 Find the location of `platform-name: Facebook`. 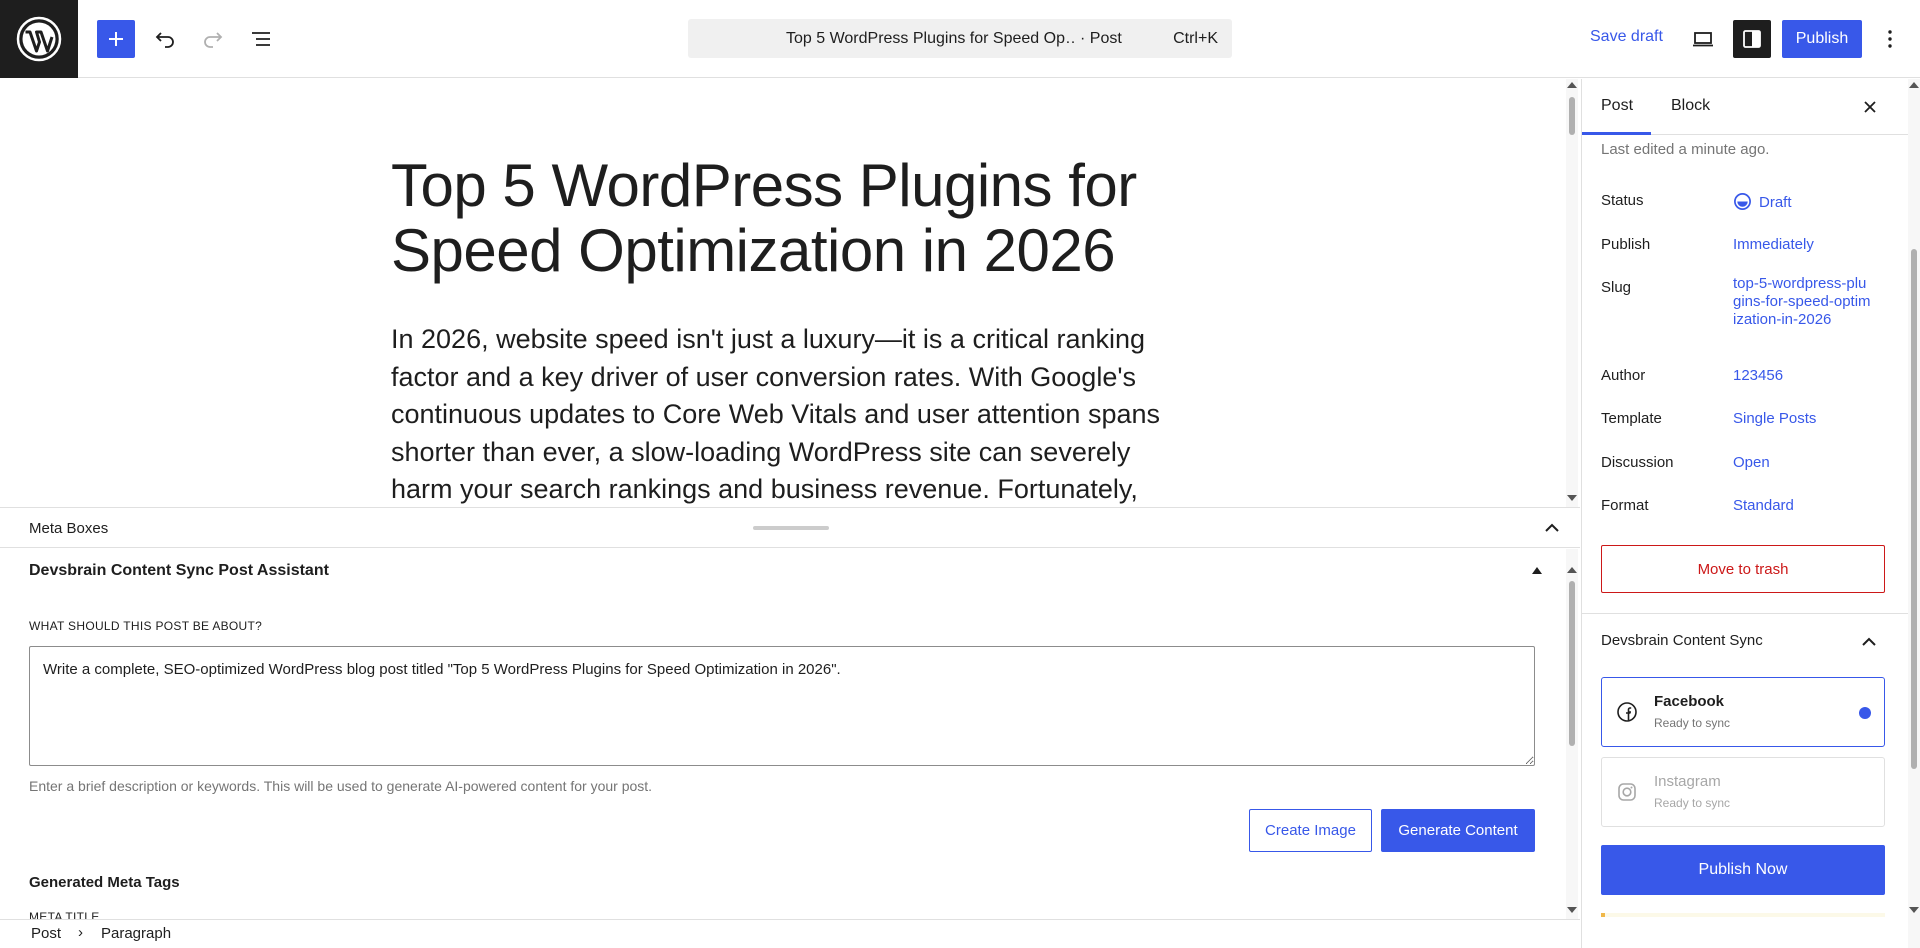

platform-name: Facebook is located at coordinates (1689, 701).